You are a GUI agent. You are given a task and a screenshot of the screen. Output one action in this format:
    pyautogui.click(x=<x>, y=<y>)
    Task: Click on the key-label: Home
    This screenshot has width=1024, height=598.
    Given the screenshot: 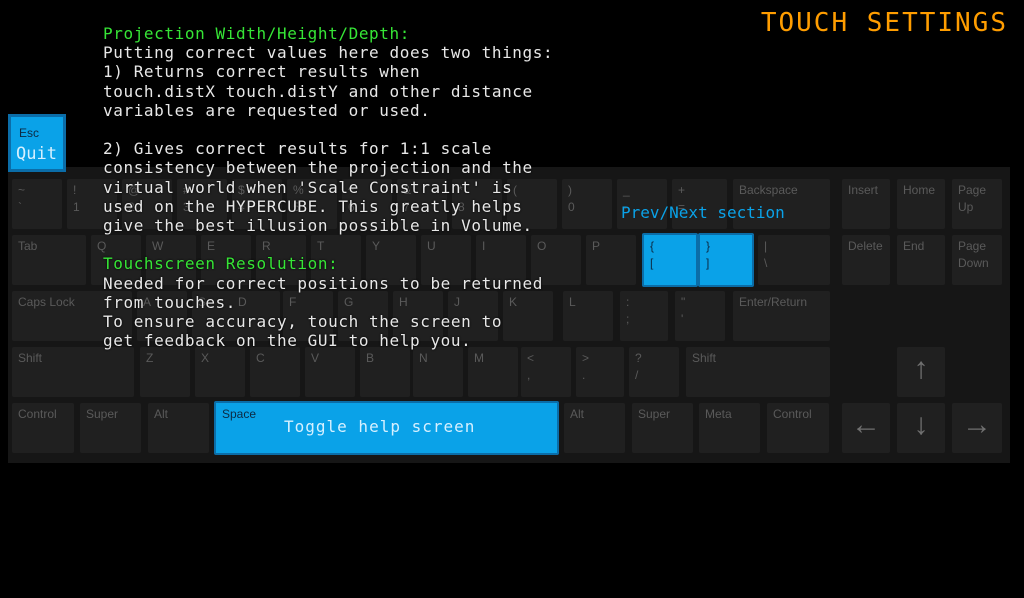 What is the action you would take?
    pyautogui.click(x=919, y=190)
    